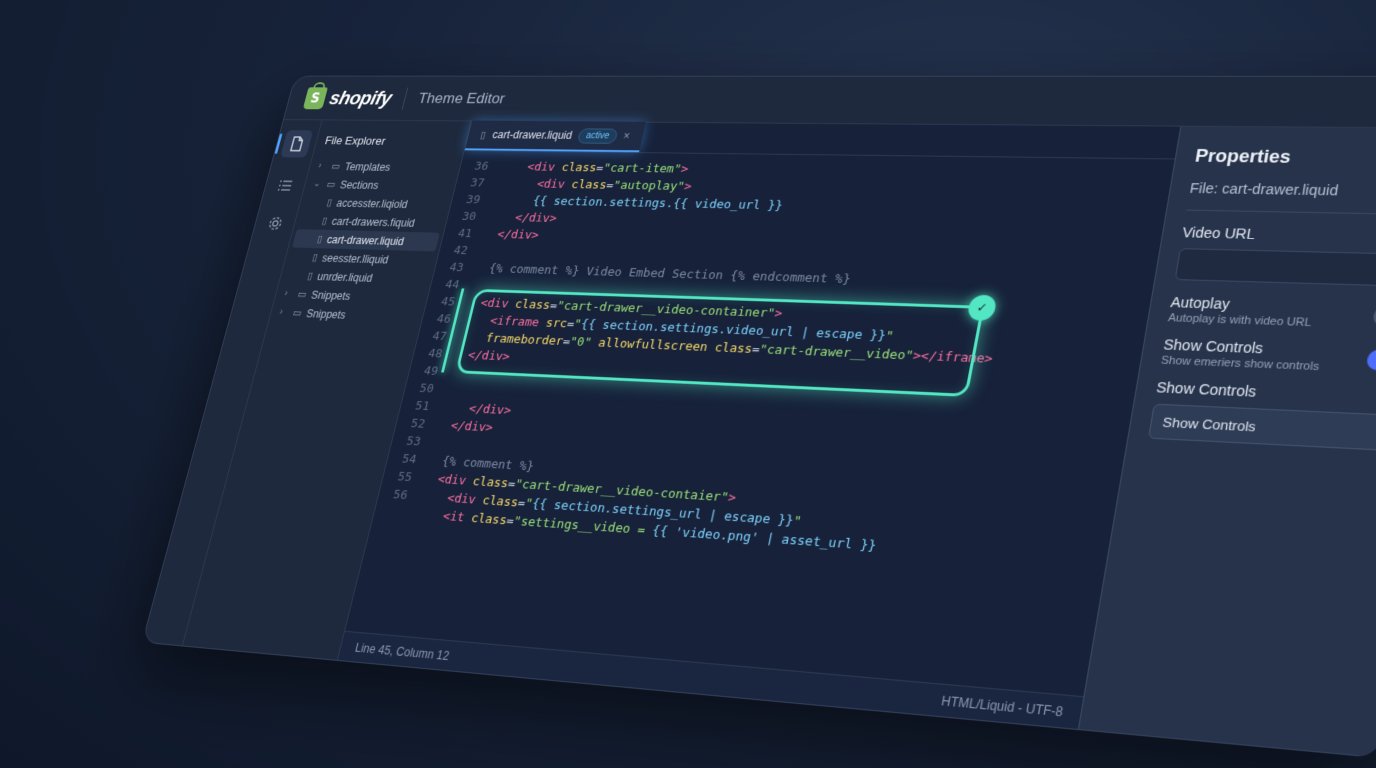 The image size is (1376, 768). Describe the element at coordinates (455, 267) in the screenshot. I see `line-number: 43` at that location.